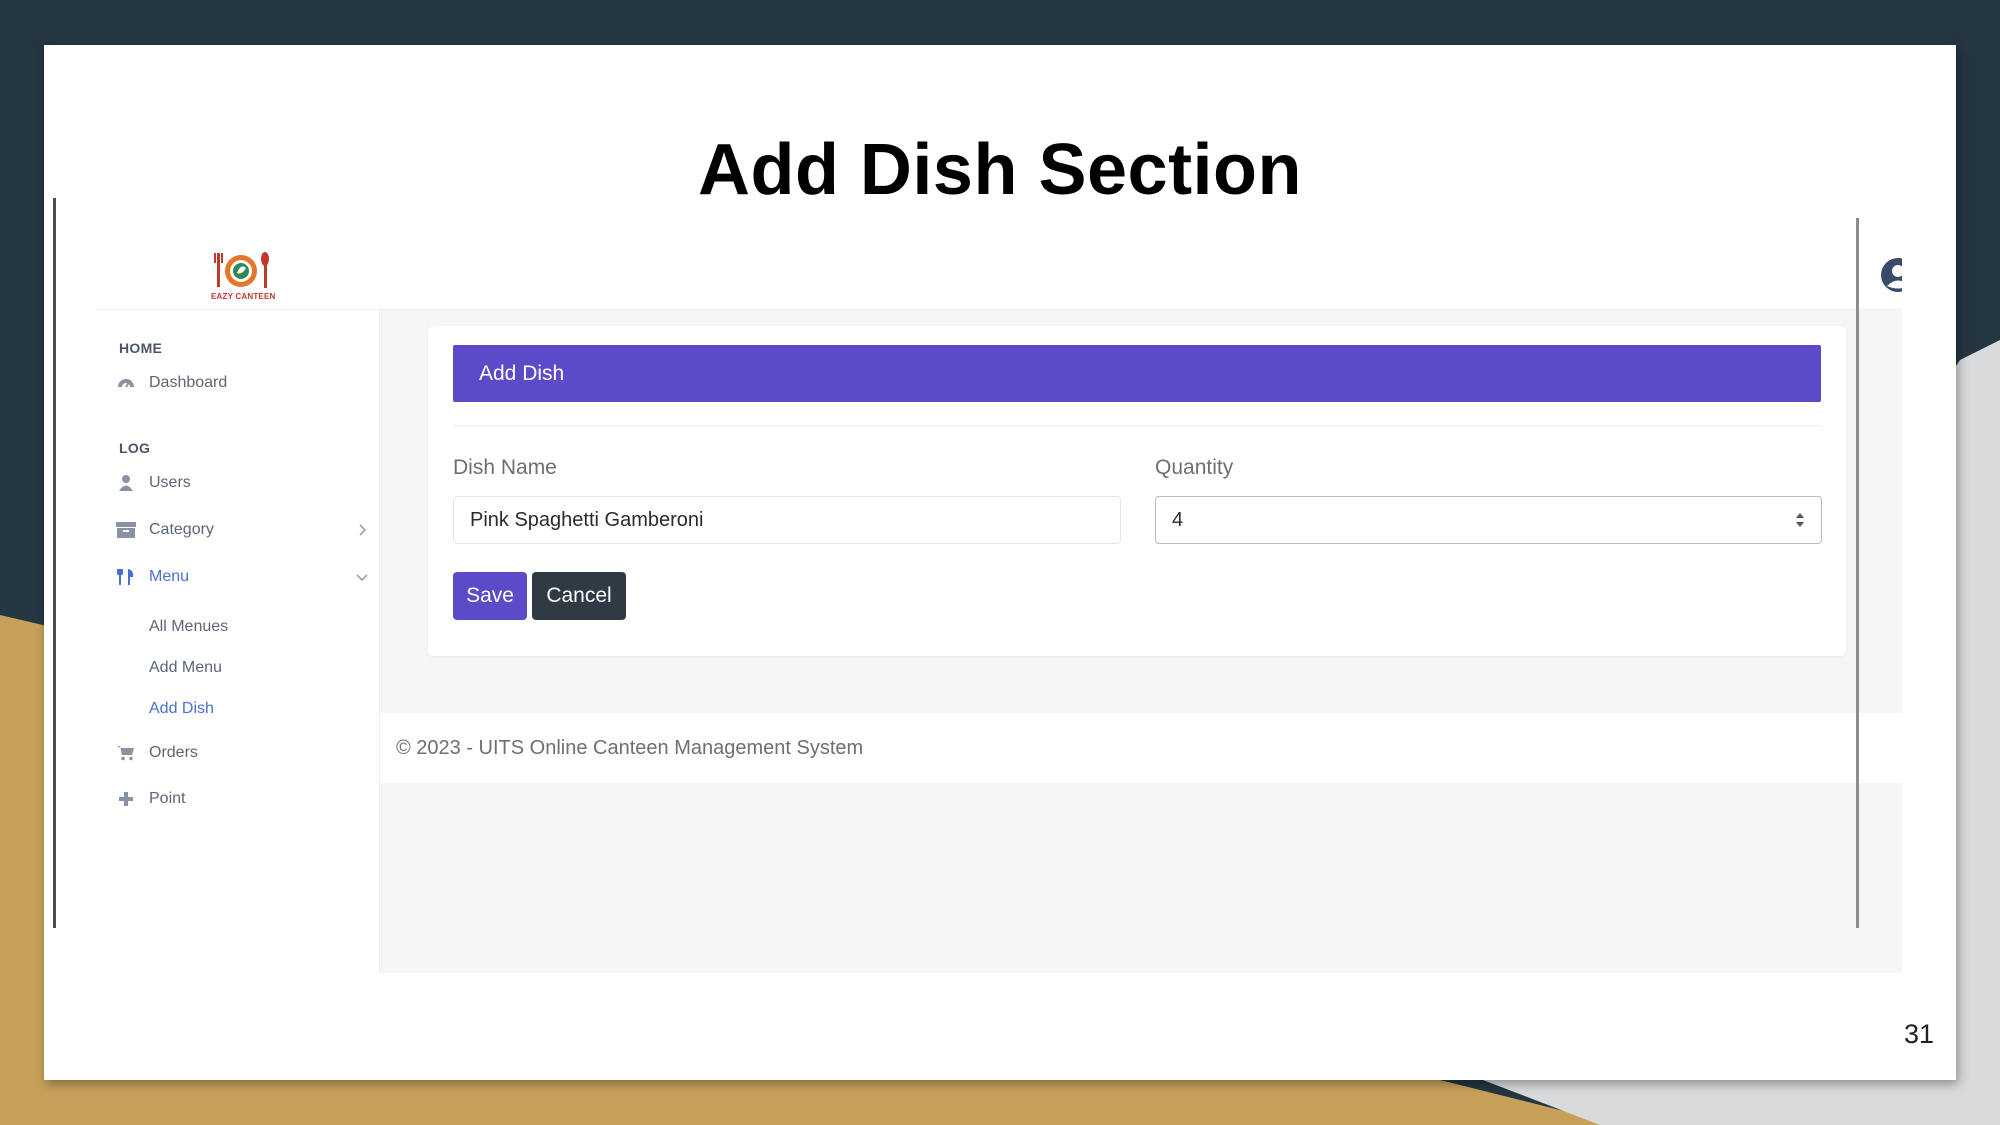  I want to click on card-divider, so click(1137, 425).